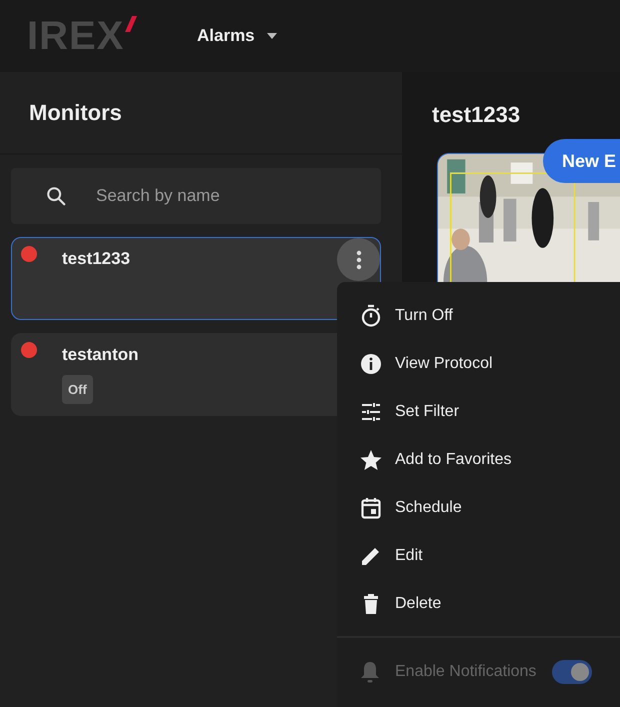  What do you see at coordinates (75, 113) in the screenshot?
I see `sidebar-title: Monitors` at bounding box center [75, 113].